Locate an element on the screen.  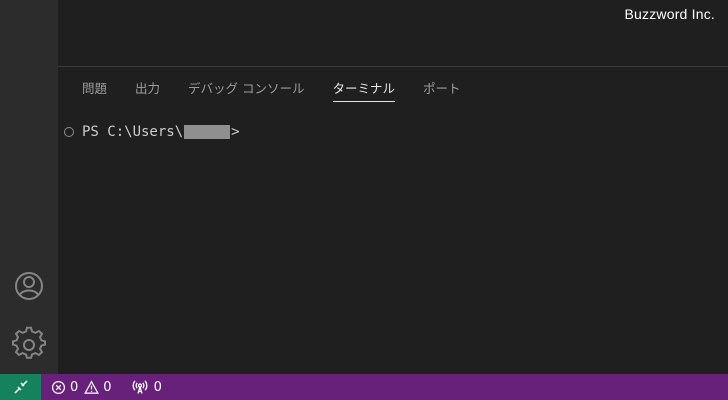
warning-count: 0 is located at coordinates (107, 387).